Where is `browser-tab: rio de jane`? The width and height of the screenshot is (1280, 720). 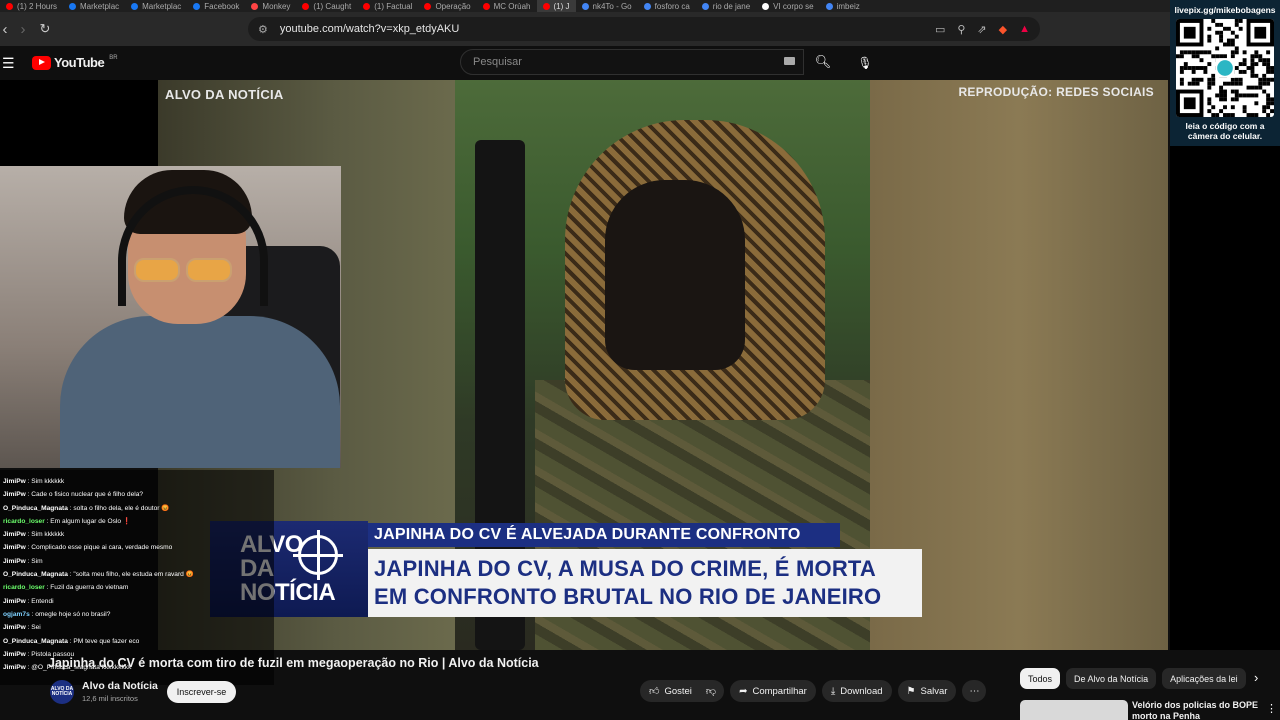
browser-tab: rio de jane is located at coordinates (726, 6).